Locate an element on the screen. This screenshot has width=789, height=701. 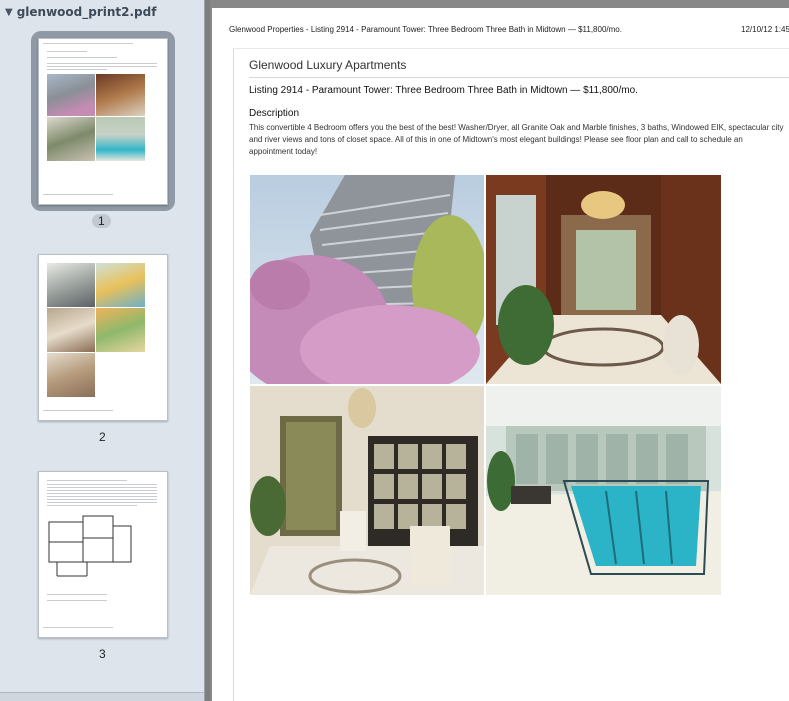
file-name: glenwood_print2.pdf is located at coordinates (86, 12).